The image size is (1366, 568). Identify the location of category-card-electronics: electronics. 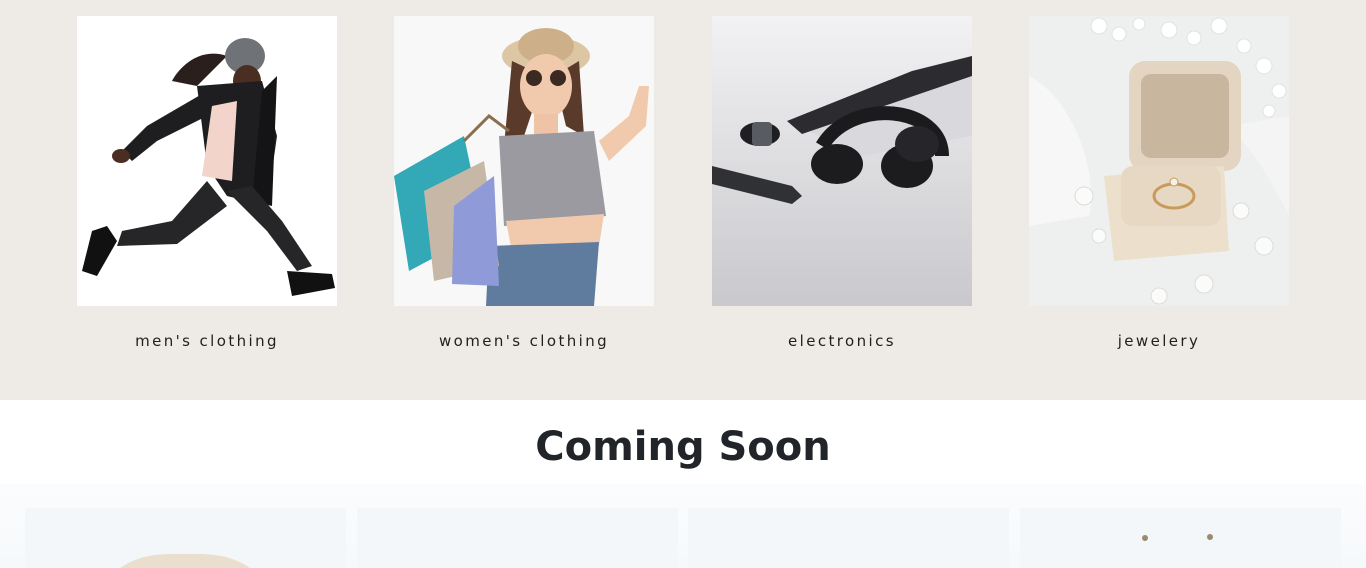
(842, 183).